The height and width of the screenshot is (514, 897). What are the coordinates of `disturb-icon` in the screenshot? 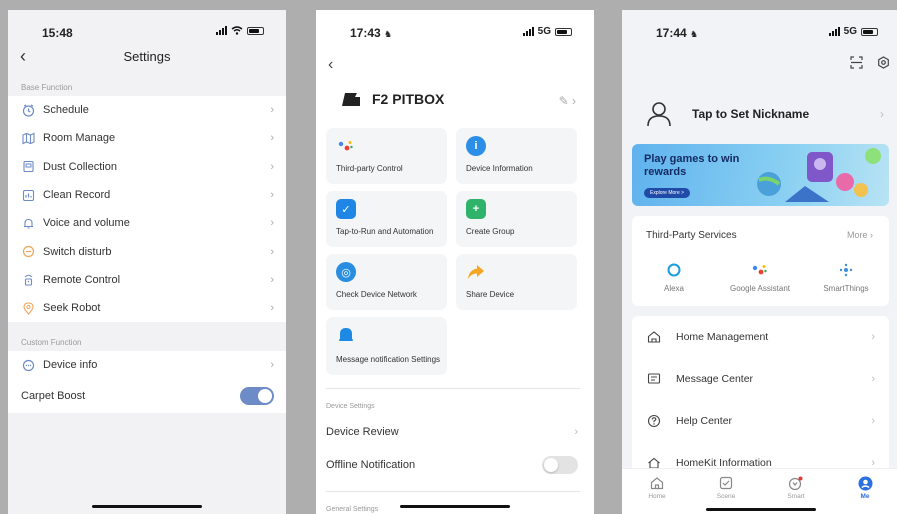 It's located at (28, 252).